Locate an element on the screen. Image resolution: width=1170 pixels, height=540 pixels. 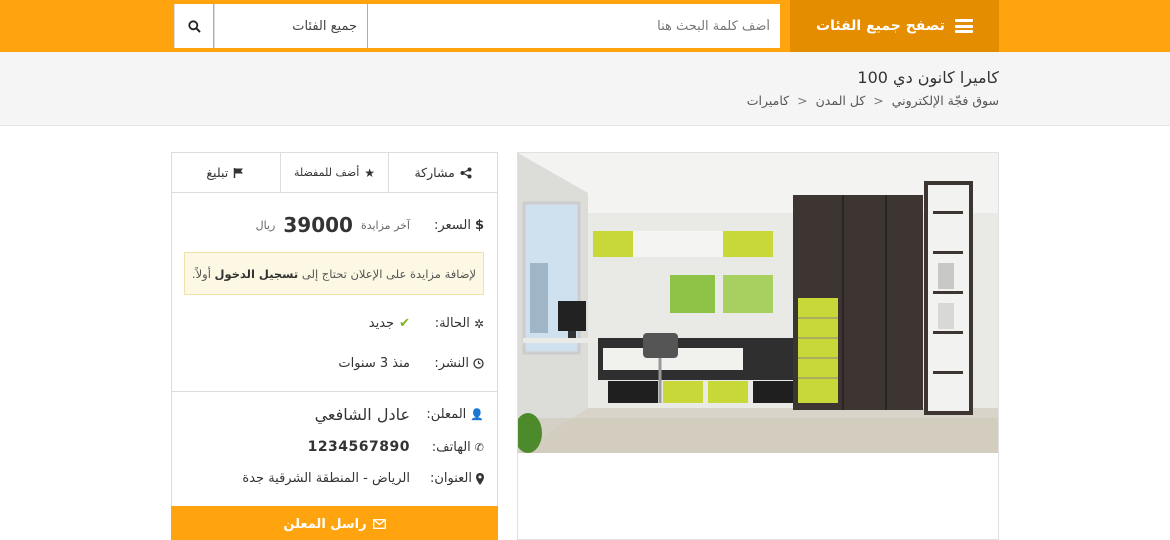
publish-date-row: النشر: منذ 3 سنوات is located at coordinates (411, 363).